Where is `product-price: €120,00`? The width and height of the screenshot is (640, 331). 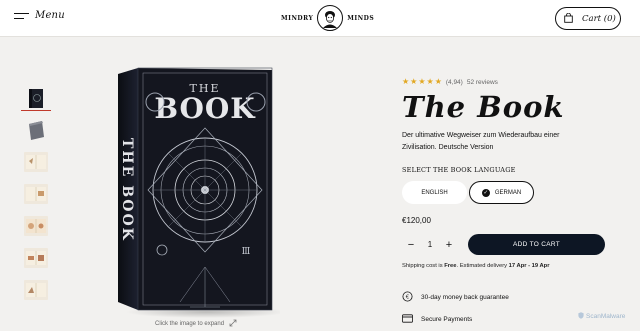 product-price: €120,00 is located at coordinates (416, 220).